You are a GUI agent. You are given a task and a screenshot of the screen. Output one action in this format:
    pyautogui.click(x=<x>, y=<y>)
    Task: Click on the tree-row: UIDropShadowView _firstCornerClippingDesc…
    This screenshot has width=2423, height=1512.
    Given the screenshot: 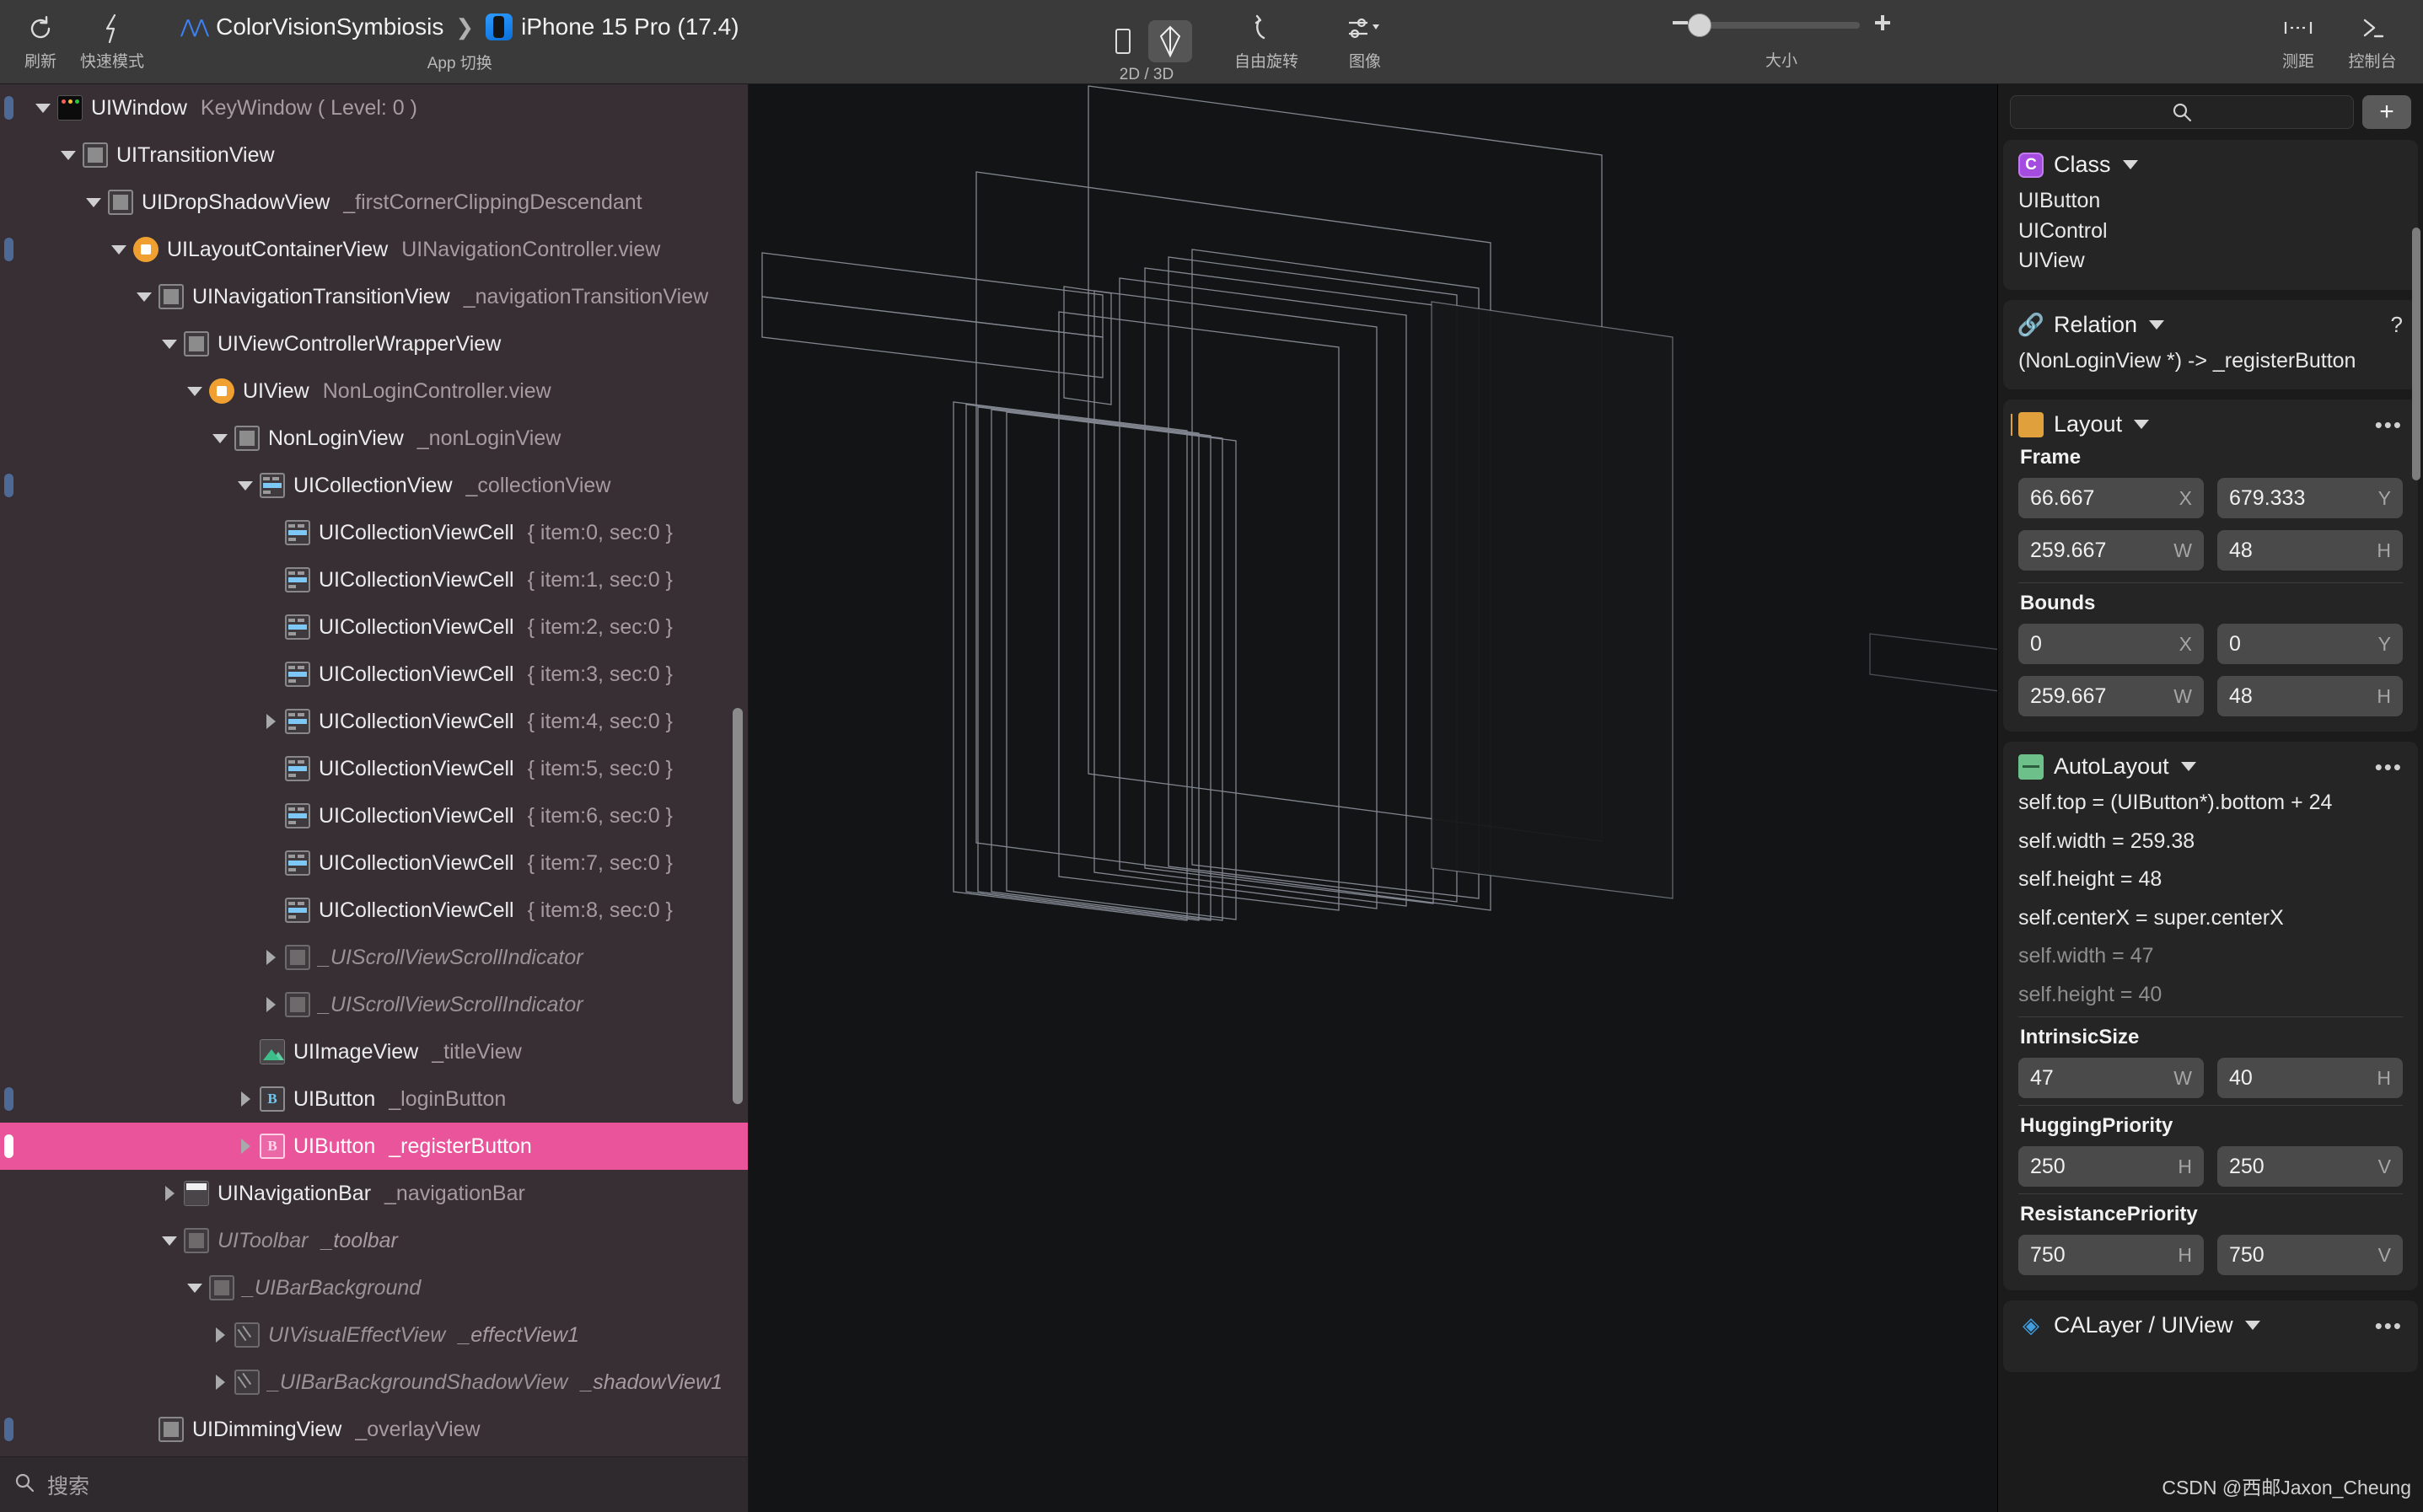 What is the action you would take?
    pyautogui.click(x=374, y=202)
    